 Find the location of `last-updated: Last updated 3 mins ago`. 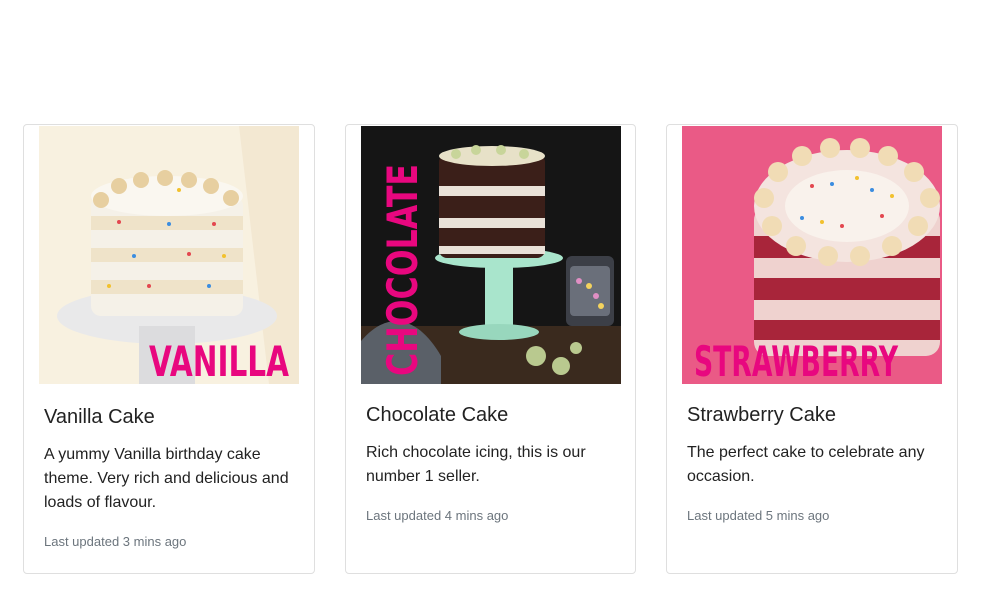

last-updated: Last updated 3 mins ago is located at coordinates (115, 541).